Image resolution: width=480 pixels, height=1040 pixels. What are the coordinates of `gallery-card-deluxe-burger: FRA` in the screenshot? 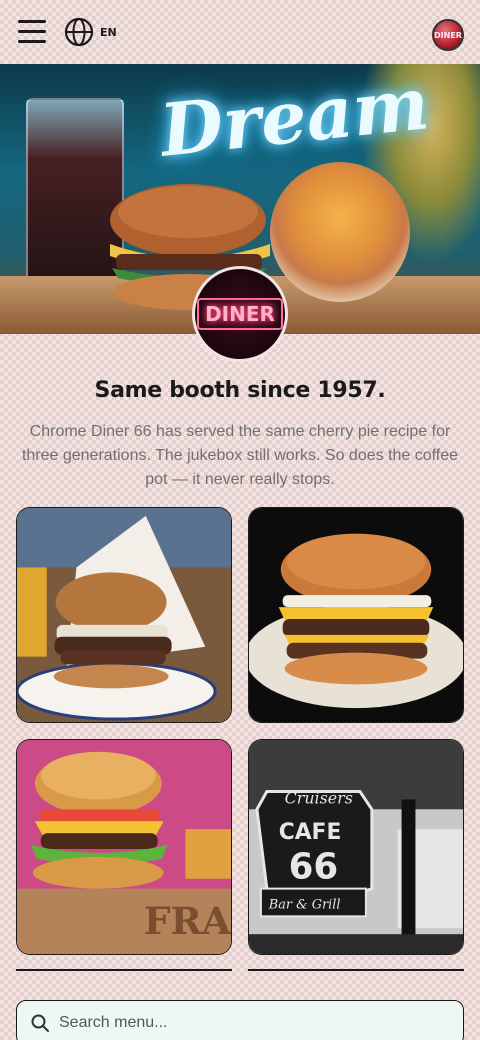 It's located at (124, 847).